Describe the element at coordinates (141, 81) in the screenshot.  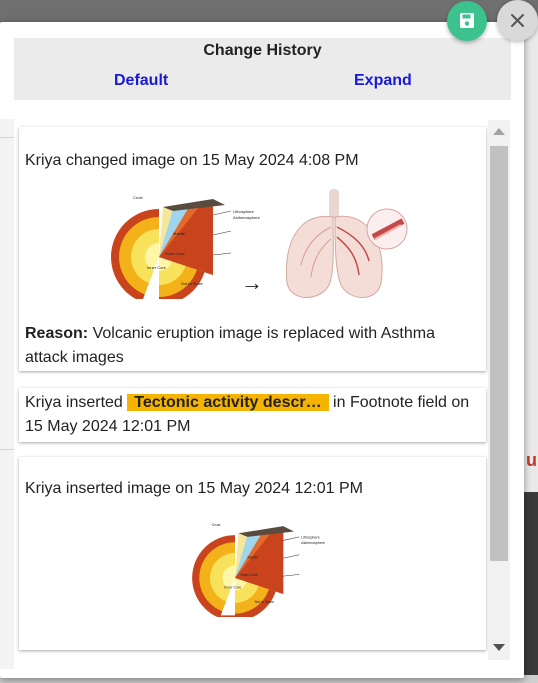
I see `default-link: Default` at that location.